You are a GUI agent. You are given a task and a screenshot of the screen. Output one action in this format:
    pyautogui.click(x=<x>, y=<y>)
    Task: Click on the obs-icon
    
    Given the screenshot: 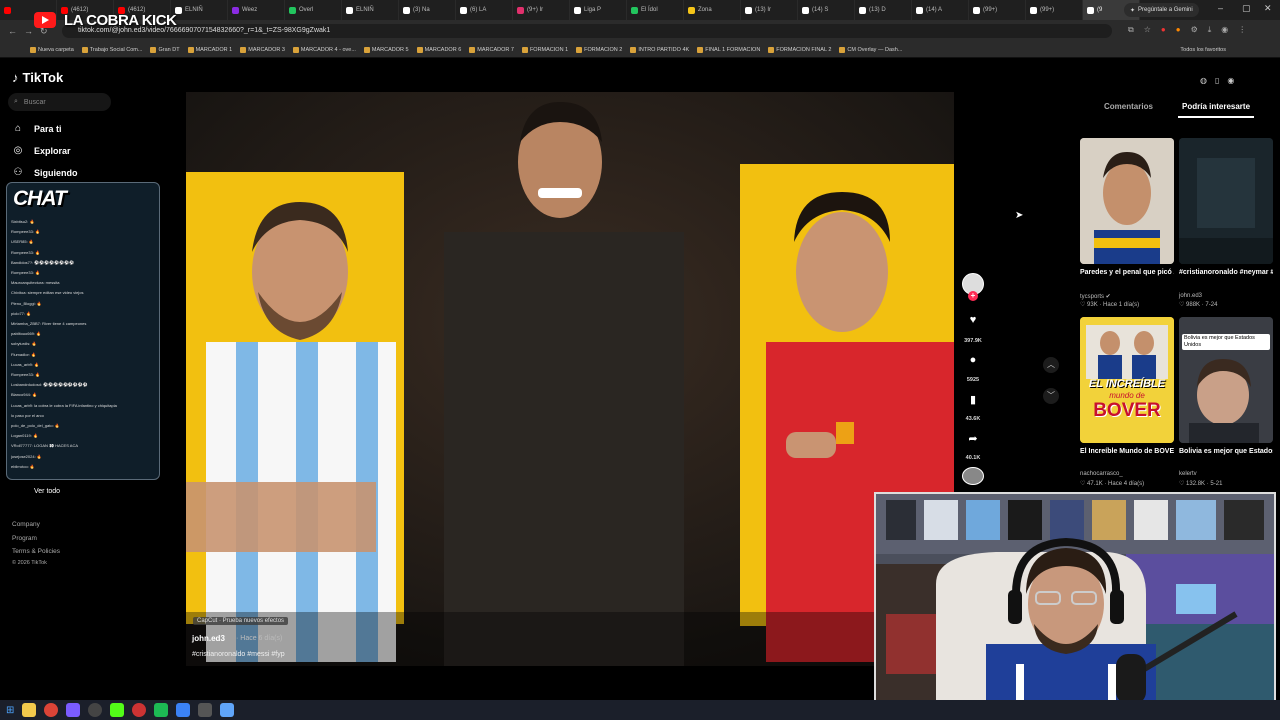 What is the action you would take?
    pyautogui.click(x=95, y=710)
    